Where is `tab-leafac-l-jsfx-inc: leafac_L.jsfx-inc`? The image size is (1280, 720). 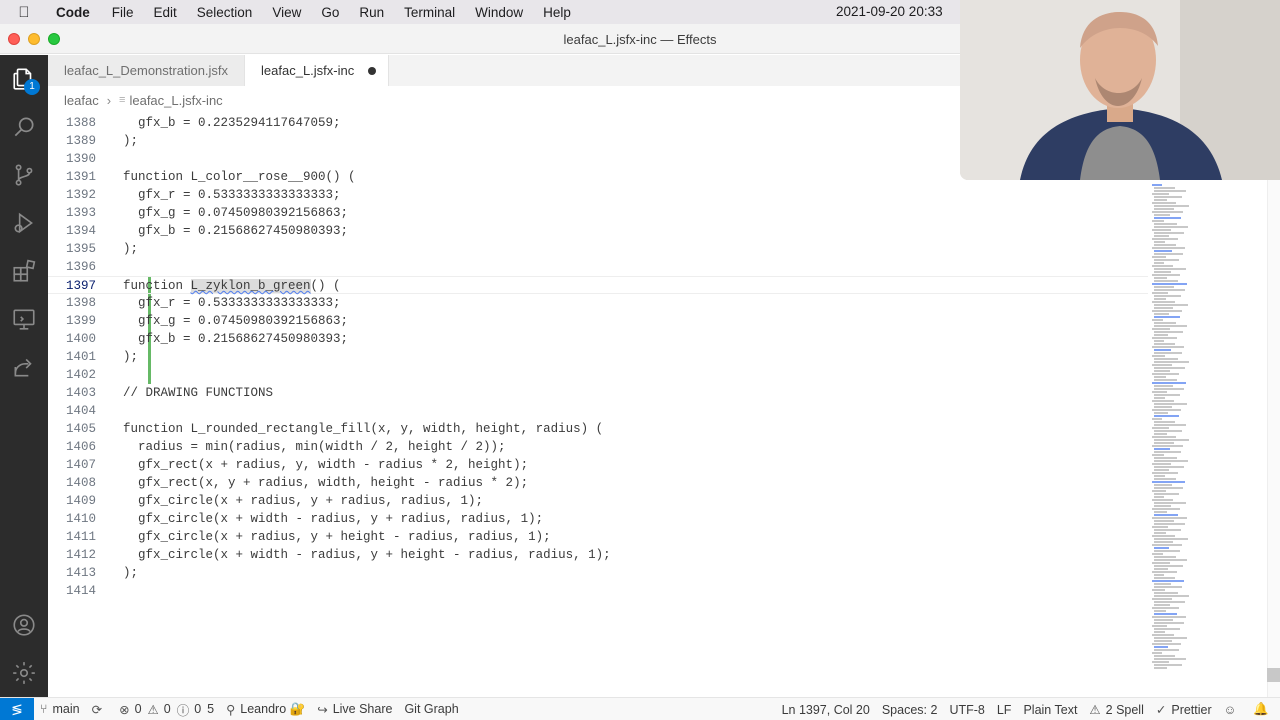 tab-leafac-l-jsfx-inc: leafac_L.jsfx-inc is located at coordinates (317, 70).